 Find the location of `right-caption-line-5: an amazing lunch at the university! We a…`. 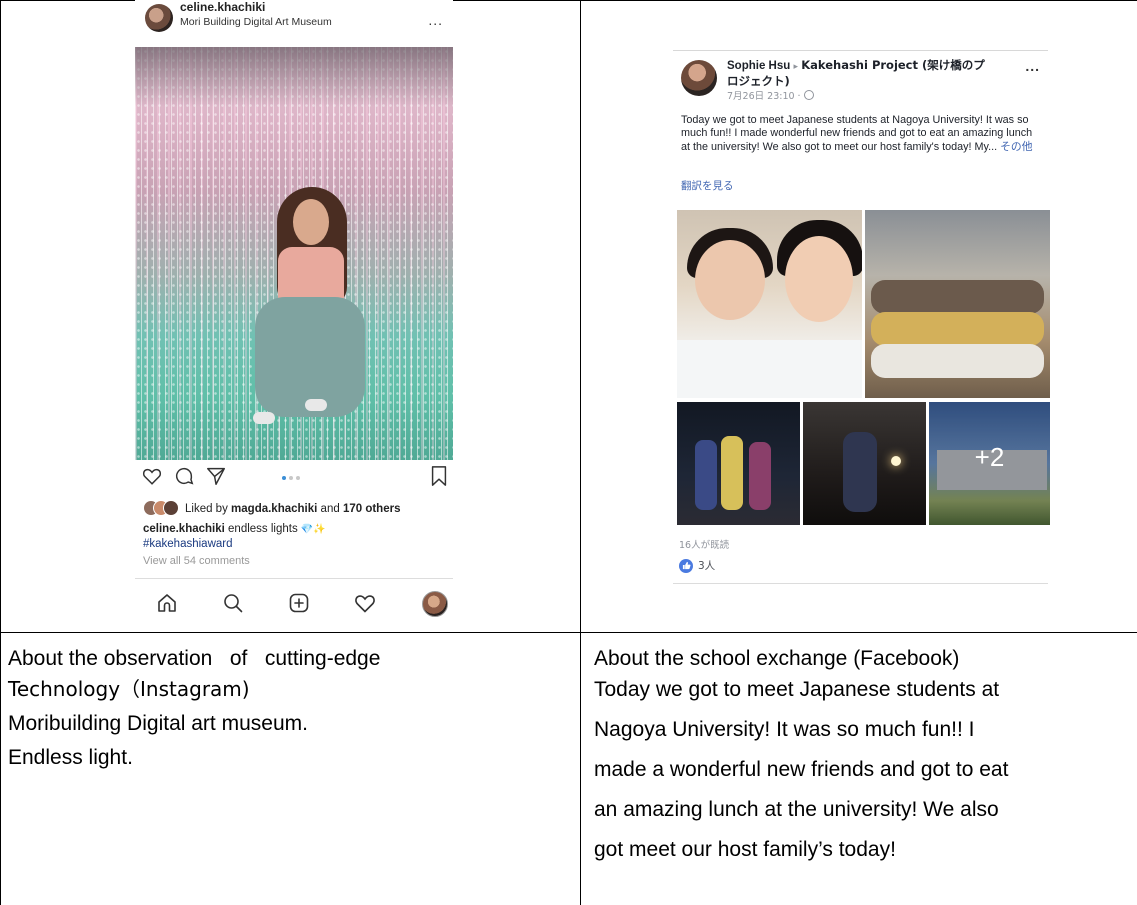

right-caption-line-5: an amazing lunch at the university! We a… is located at coordinates (796, 809).